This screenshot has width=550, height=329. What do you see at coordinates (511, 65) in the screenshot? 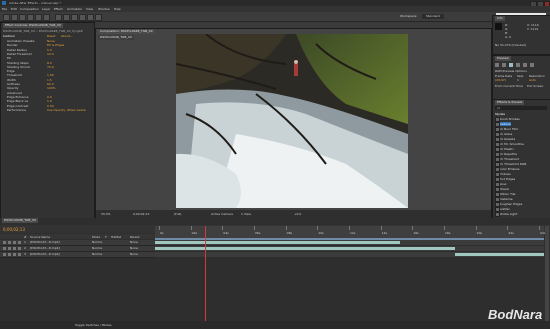
I see `play-icon` at bounding box center [511, 65].